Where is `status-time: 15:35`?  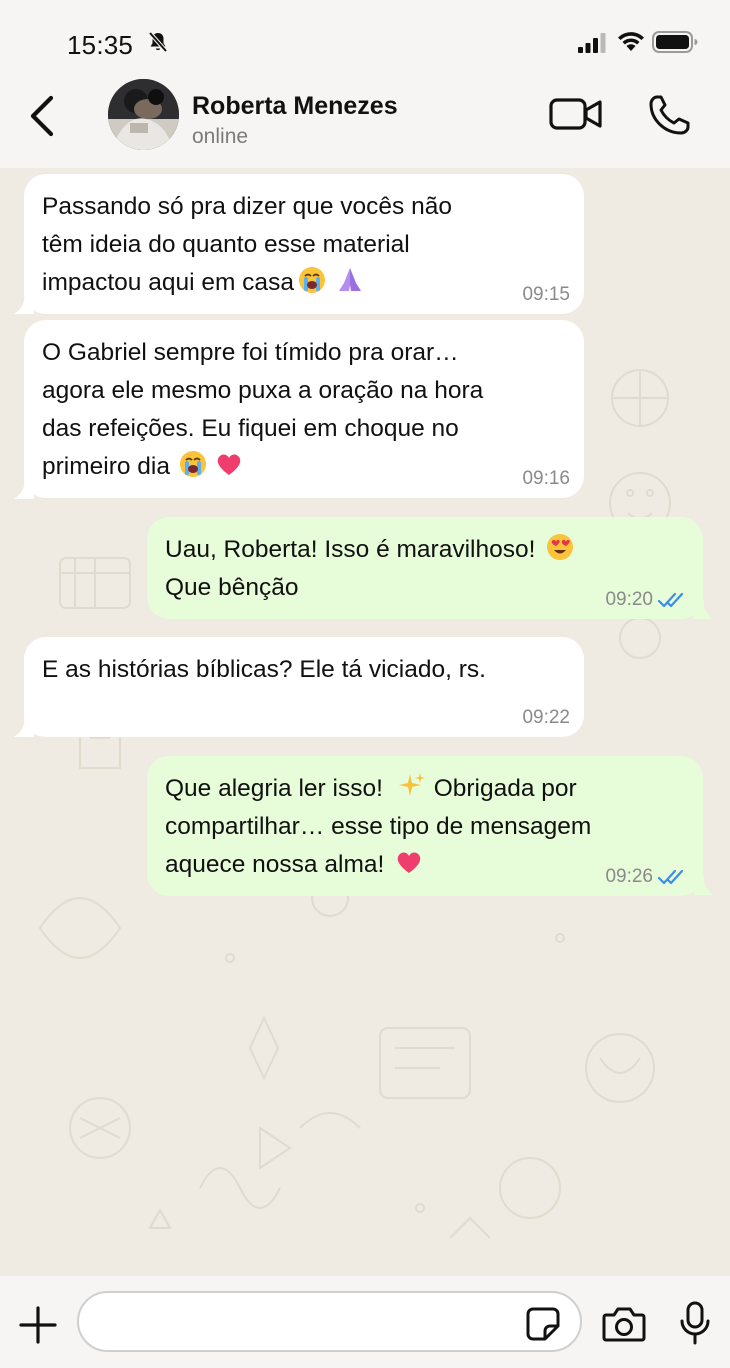
status-time: 15:35 is located at coordinates (100, 45).